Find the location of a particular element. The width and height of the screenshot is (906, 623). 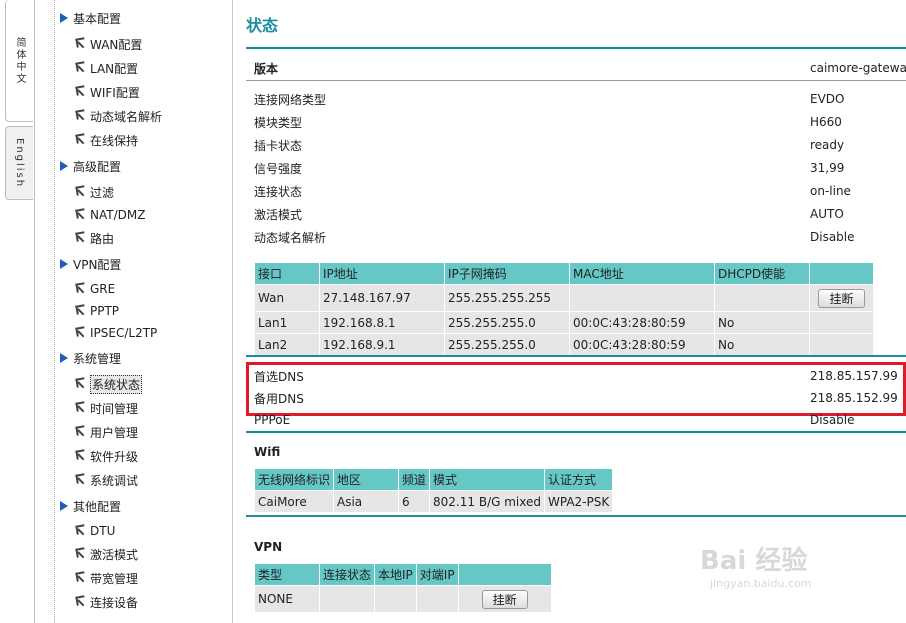

nav-item-dtu: DTU is located at coordinates (94, 531).